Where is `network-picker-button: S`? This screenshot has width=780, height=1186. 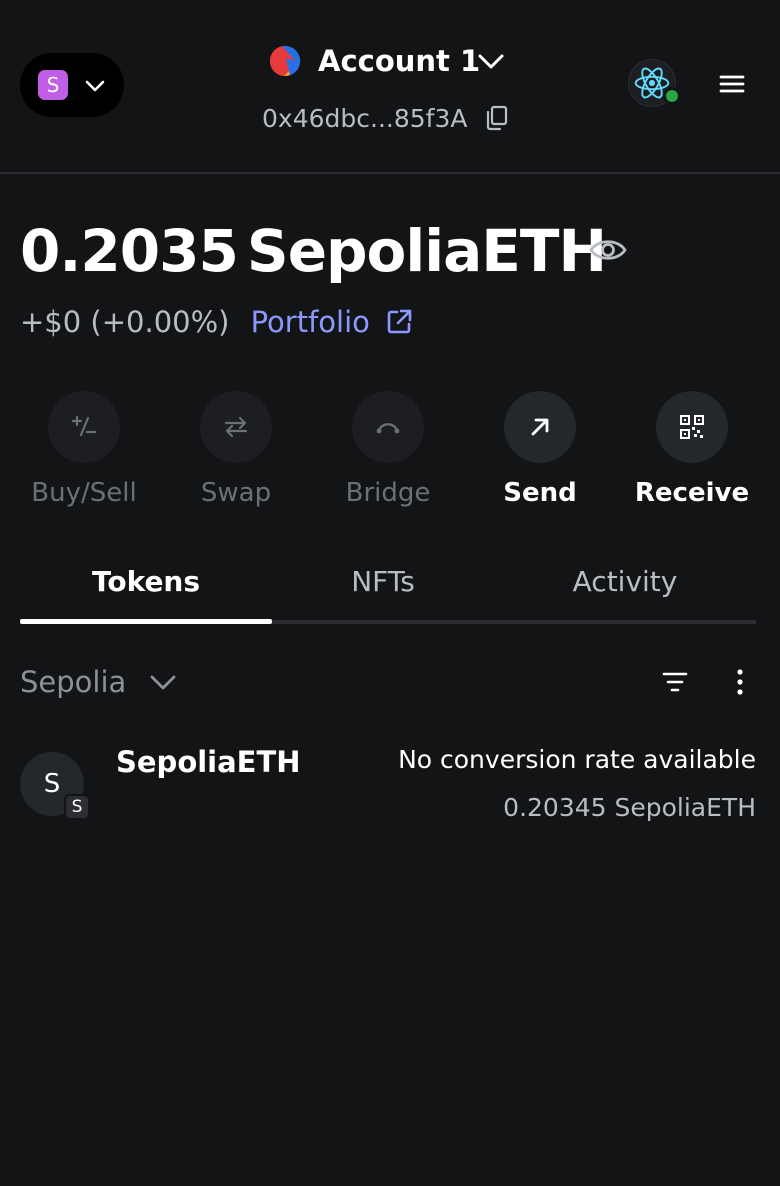 network-picker-button: S is located at coordinates (72, 85).